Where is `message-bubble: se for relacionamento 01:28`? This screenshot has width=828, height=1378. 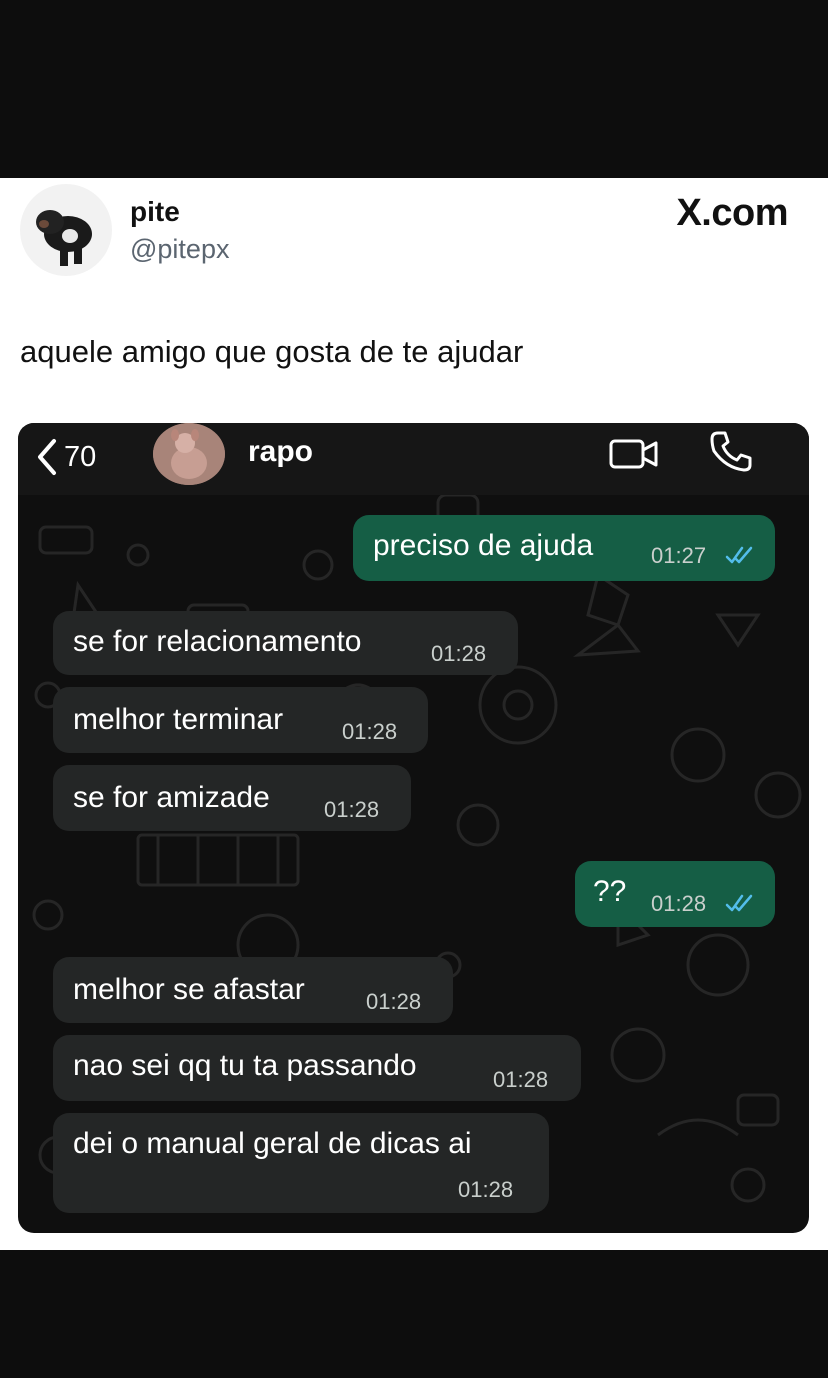 message-bubble: se for relacionamento 01:28 is located at coordinates (285, 643).